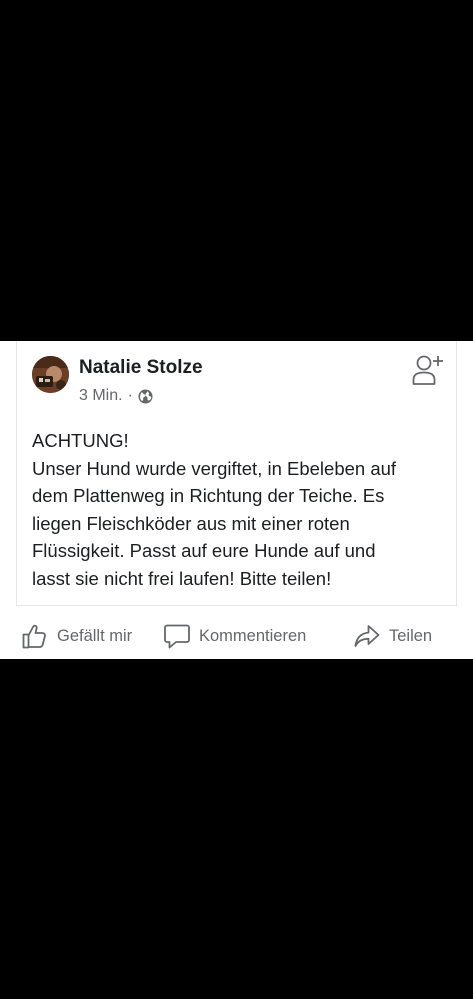 The height and width of the screenshot is (999, 473). I want to click on post-text-line: ACHTUNG!, so click(80, 440).